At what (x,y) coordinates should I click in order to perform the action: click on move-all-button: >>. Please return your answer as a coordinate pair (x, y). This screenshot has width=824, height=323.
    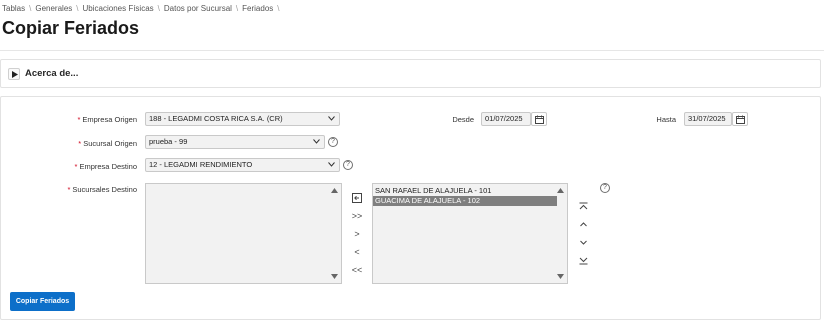
    Looking at the image, I should click on (357, 216).